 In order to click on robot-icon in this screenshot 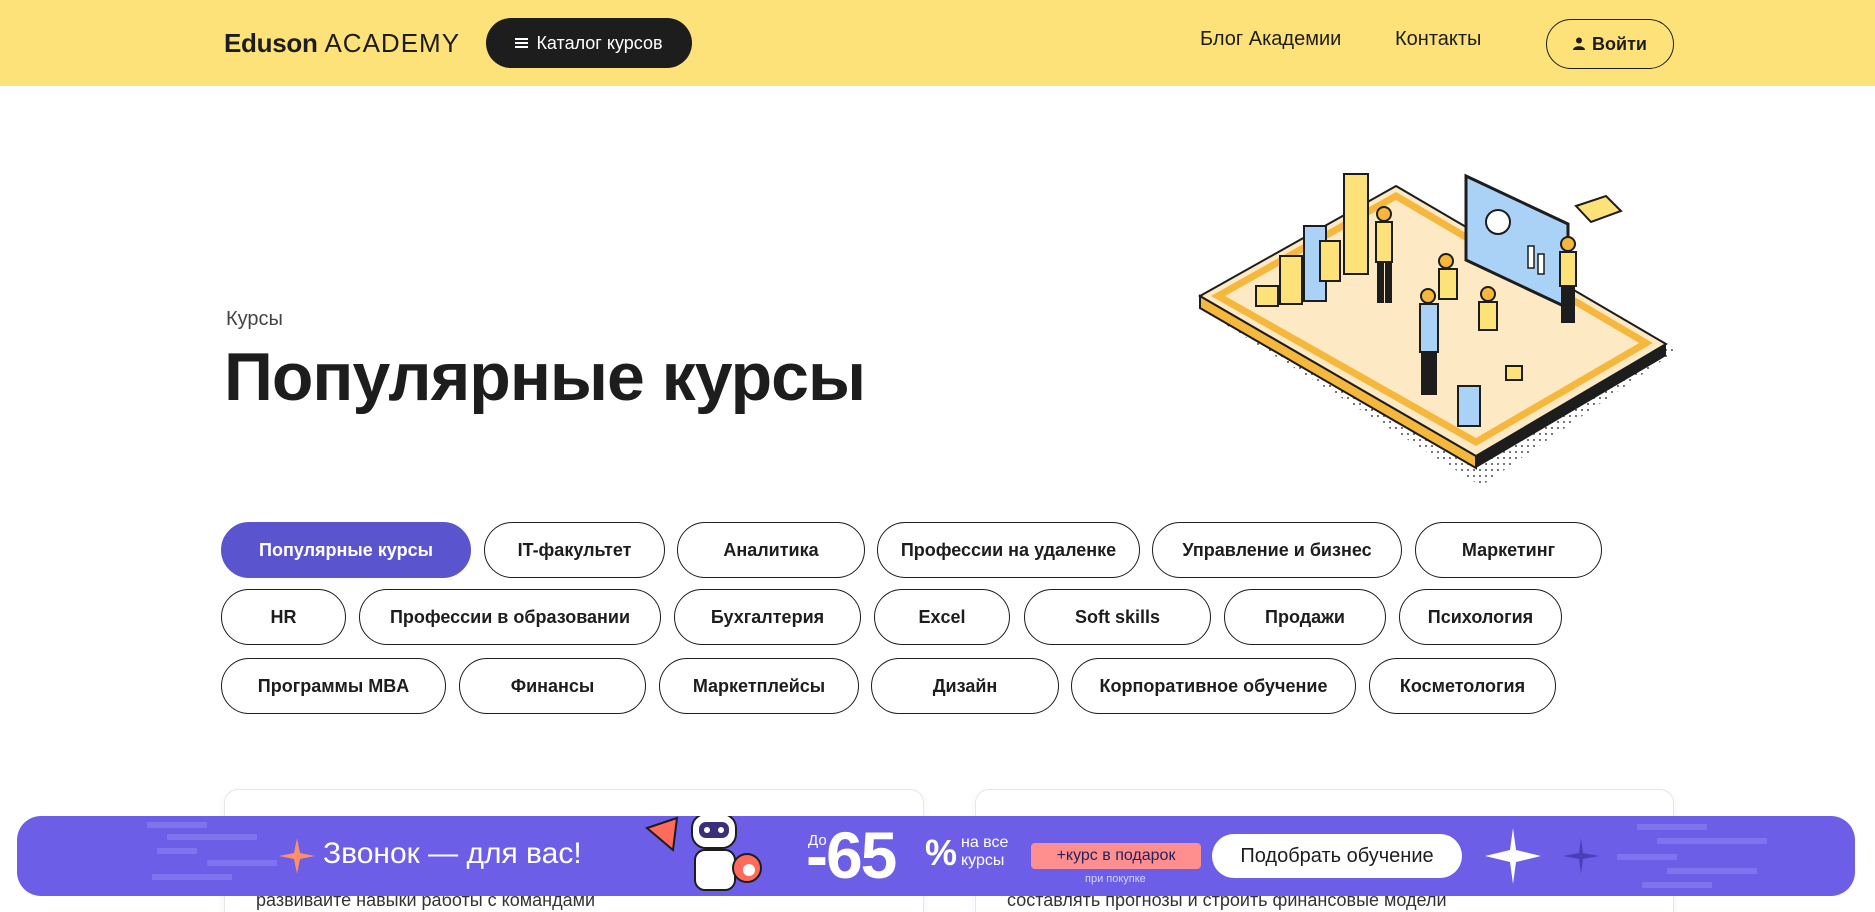, I will do `click(712, 856)`.